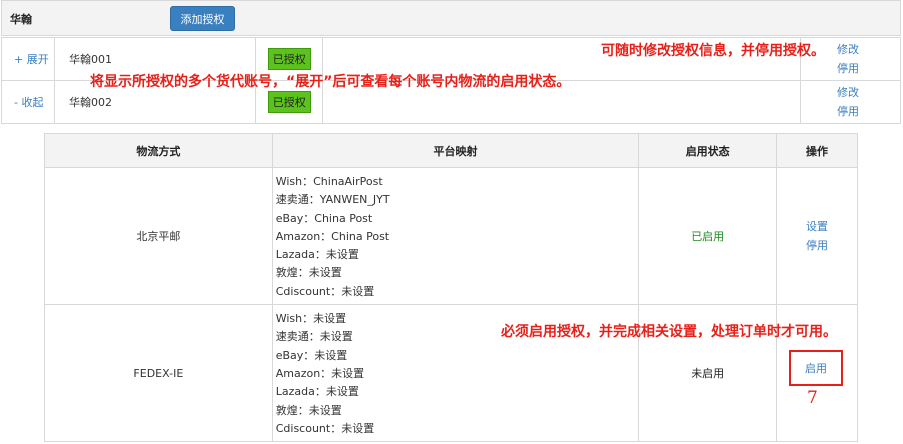 Image resolution: width=903 pixels, height=444 pixels. I want to click on collapse-link: - 收起, so click(28, 102).